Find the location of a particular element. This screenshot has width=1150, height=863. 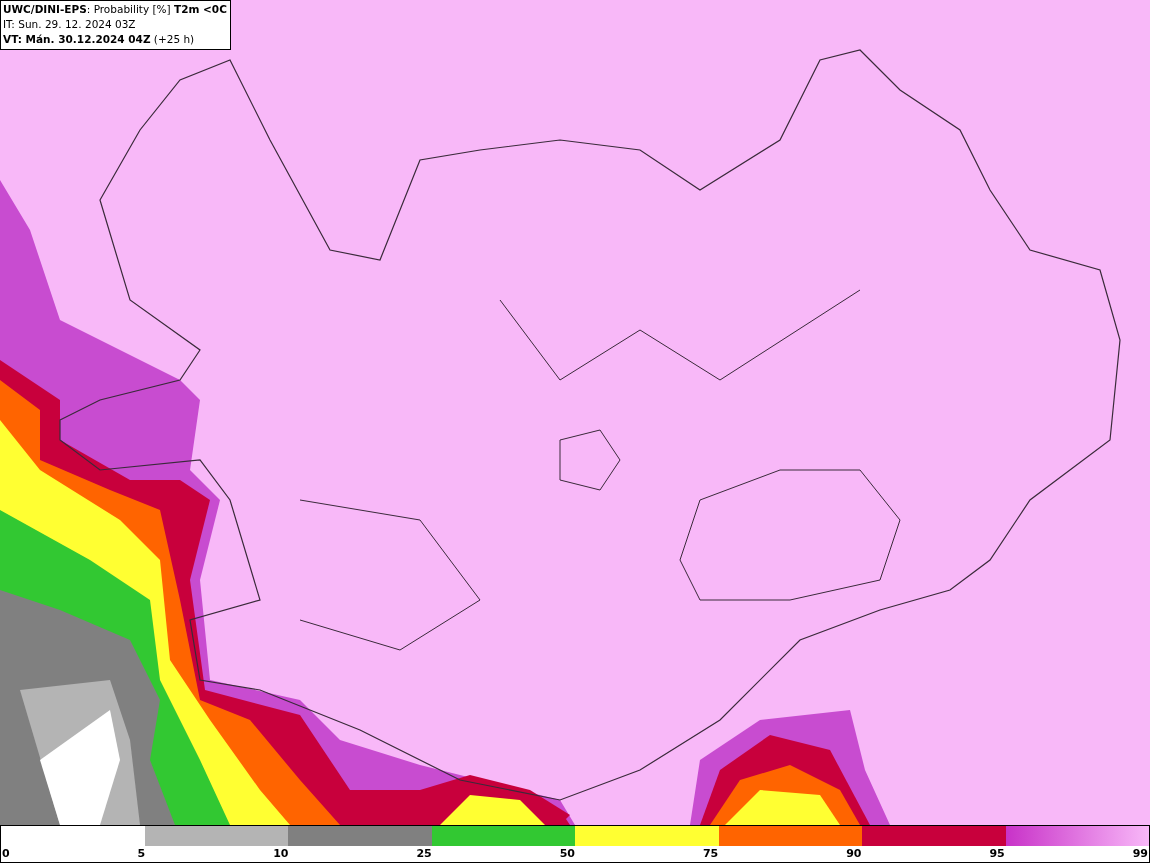

legend-label: 99 is located at coordinates (1140, 853).